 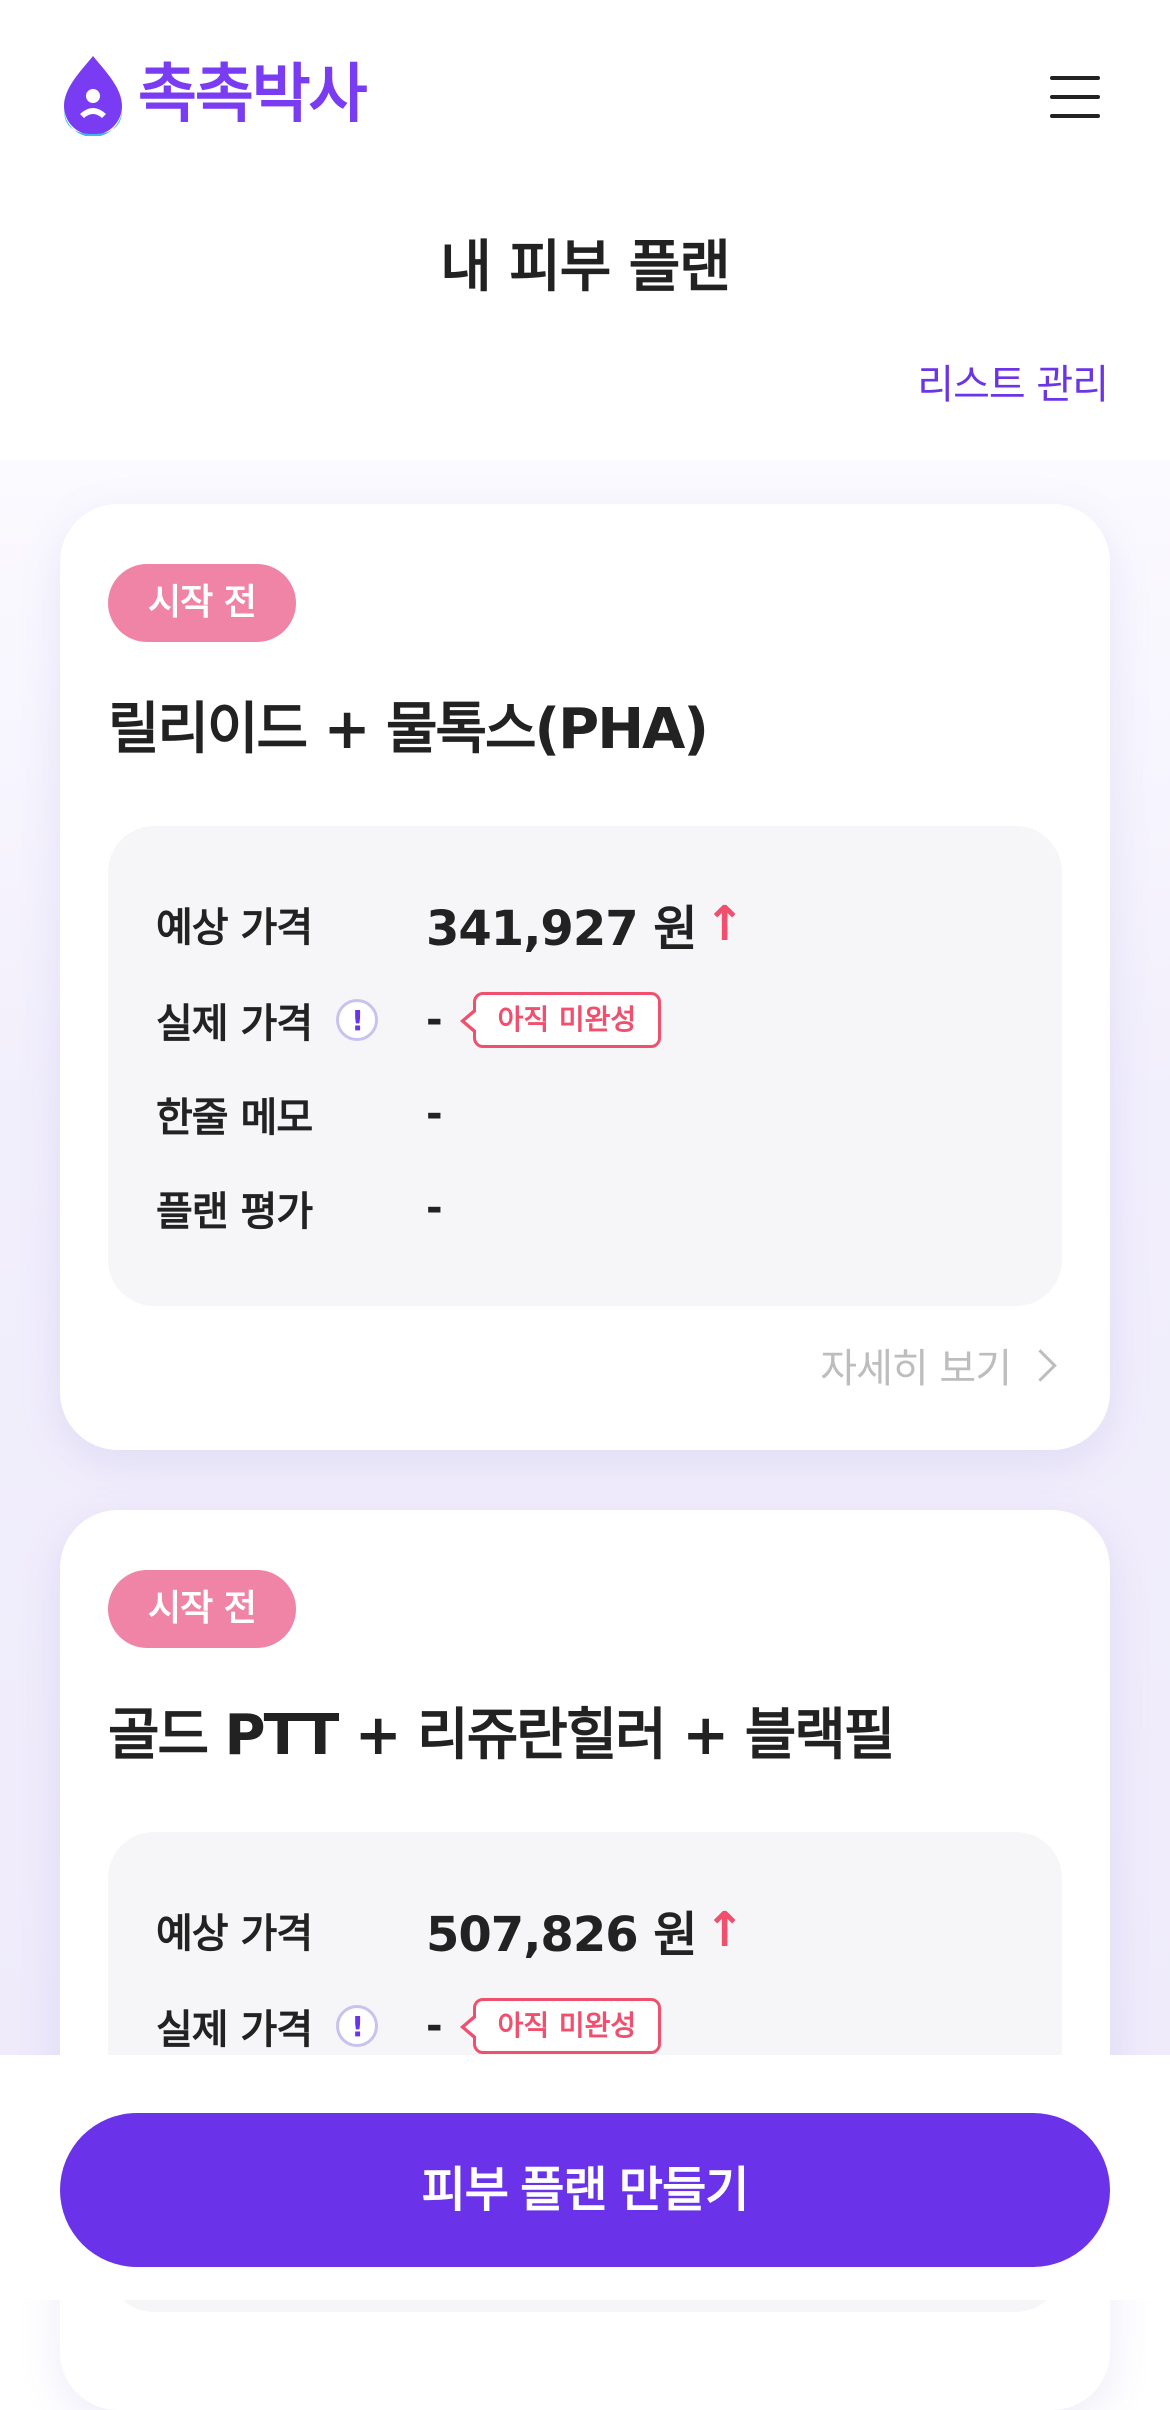 I want to click on bottom-action-bar: 피부 플랜 만들기, so click(x=585, y=2177).